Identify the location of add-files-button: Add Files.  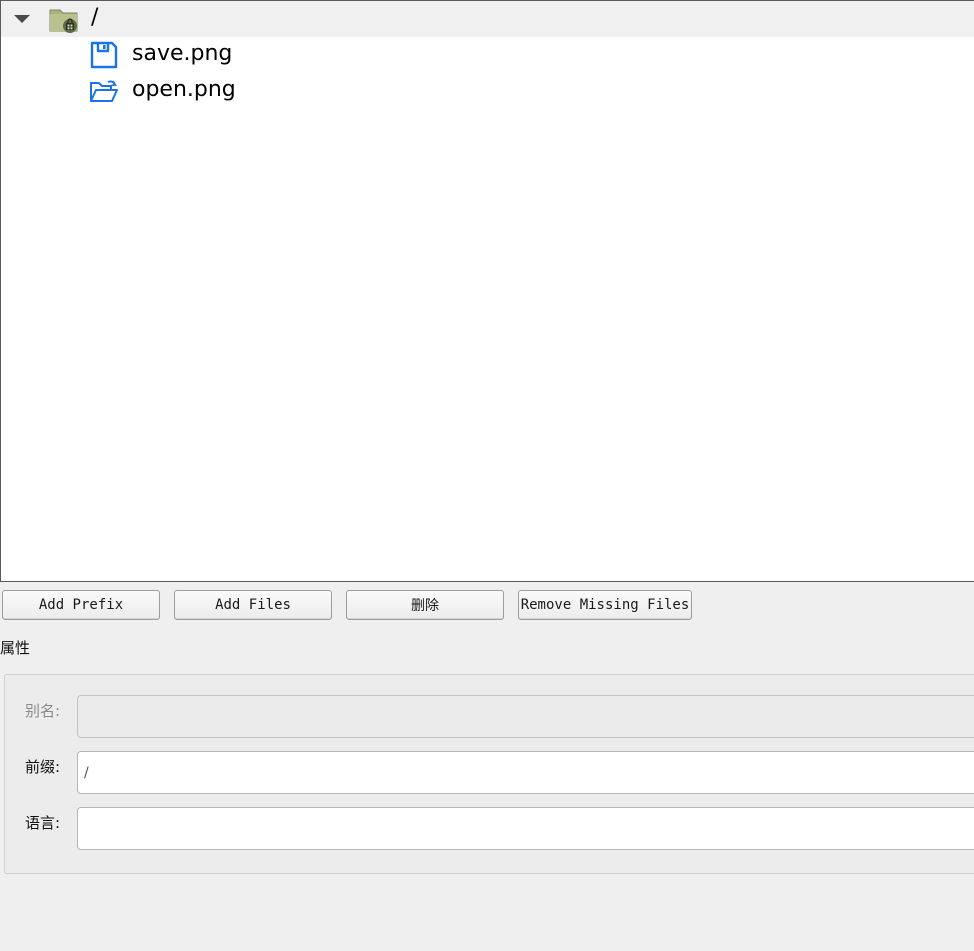
(253, 605).